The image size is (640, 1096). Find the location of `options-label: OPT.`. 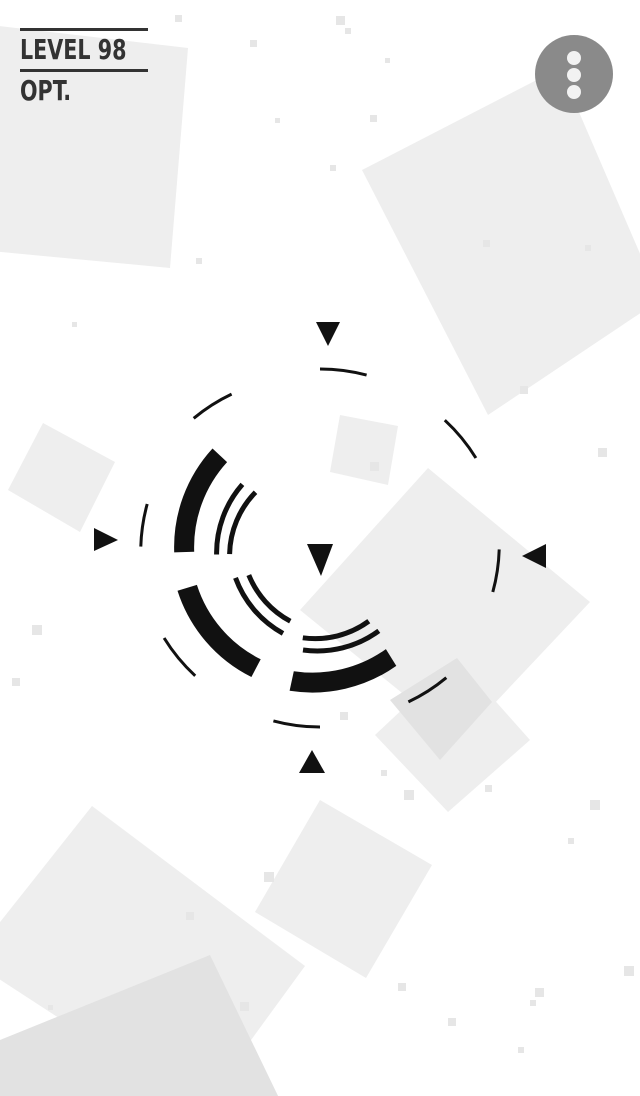

options-label: OPT. is located at coordinates (73, 91).